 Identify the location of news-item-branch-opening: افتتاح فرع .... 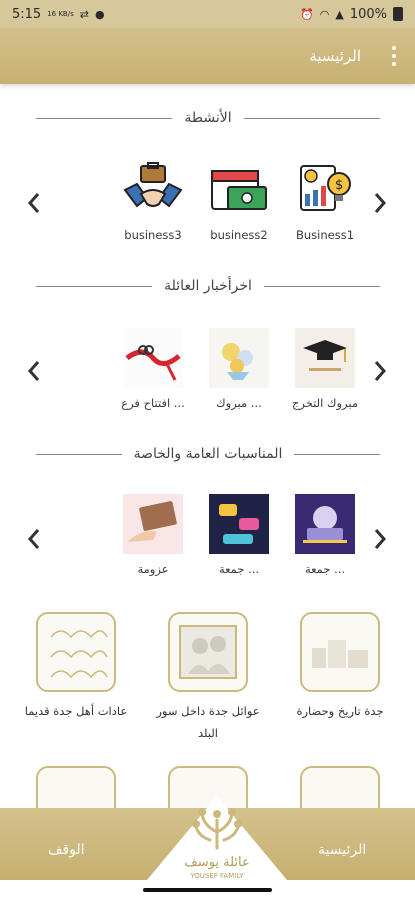
(153, 369).